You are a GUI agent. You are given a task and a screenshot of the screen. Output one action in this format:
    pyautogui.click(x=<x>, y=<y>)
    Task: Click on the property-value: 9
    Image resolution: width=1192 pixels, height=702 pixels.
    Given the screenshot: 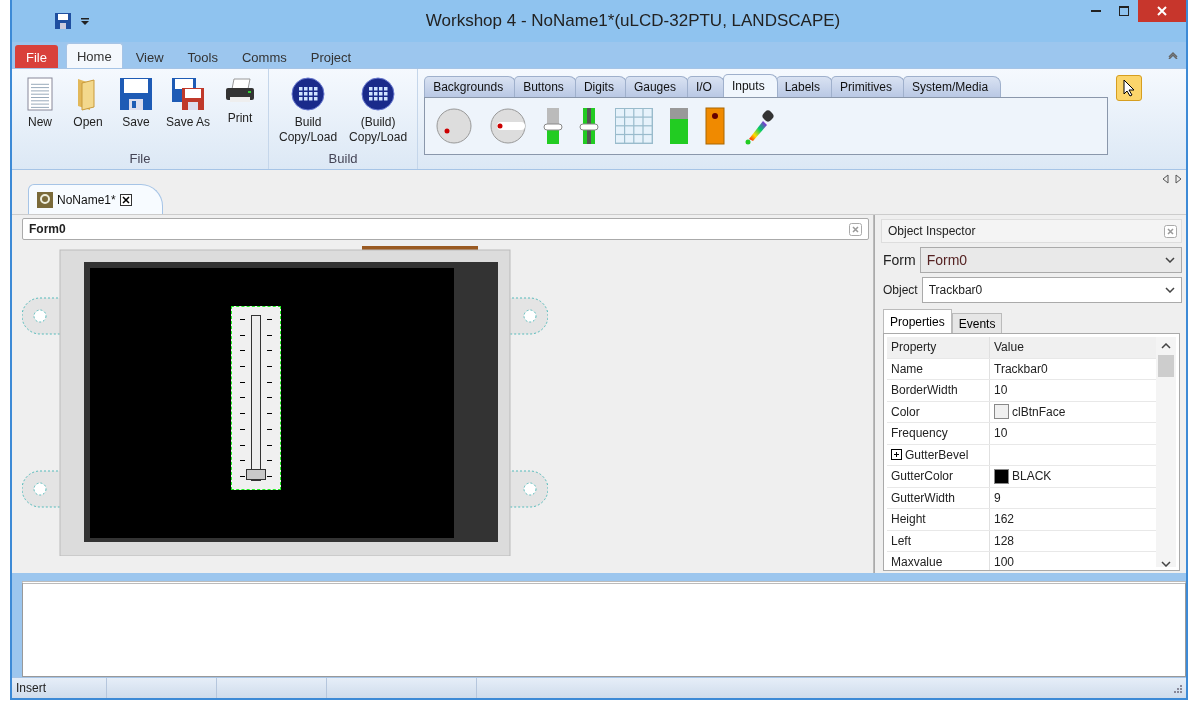 What is the action you would take?
    pyautogui.click(x=997, y=497)
    